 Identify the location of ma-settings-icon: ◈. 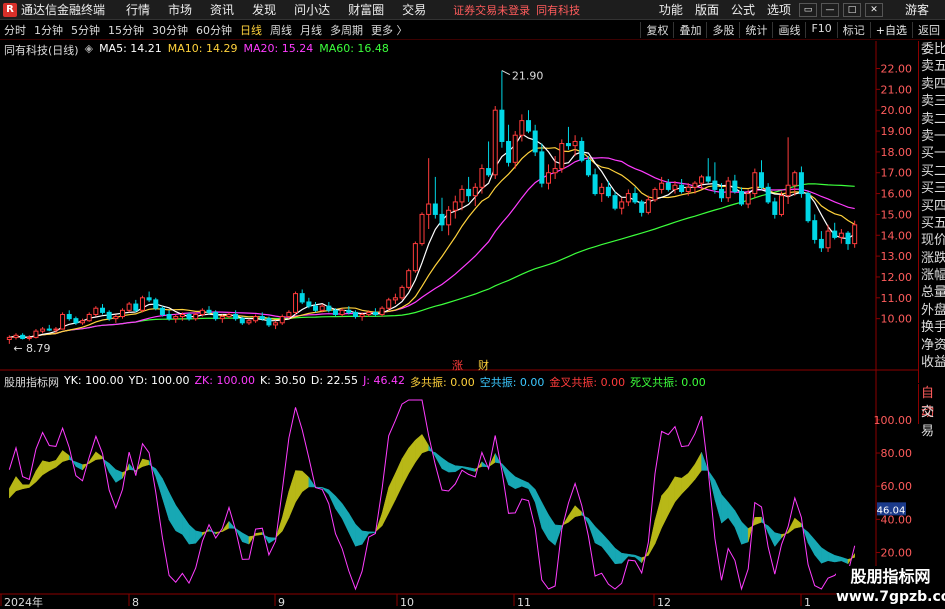
(89, 50).